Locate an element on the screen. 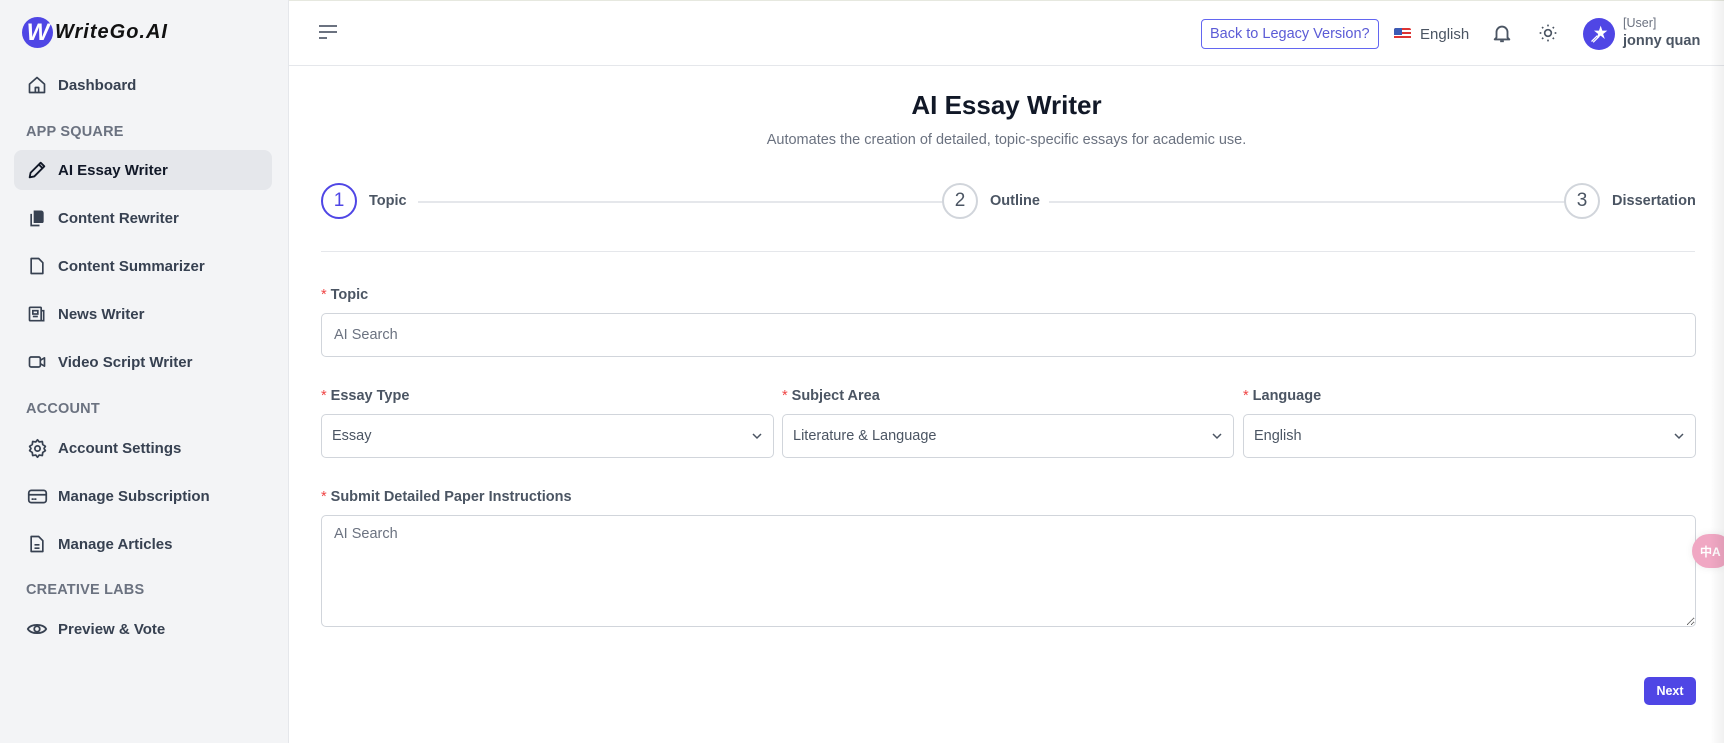  sidebar-item-manage-subscription: Manage Subscription is located at coordinates (143, 496).